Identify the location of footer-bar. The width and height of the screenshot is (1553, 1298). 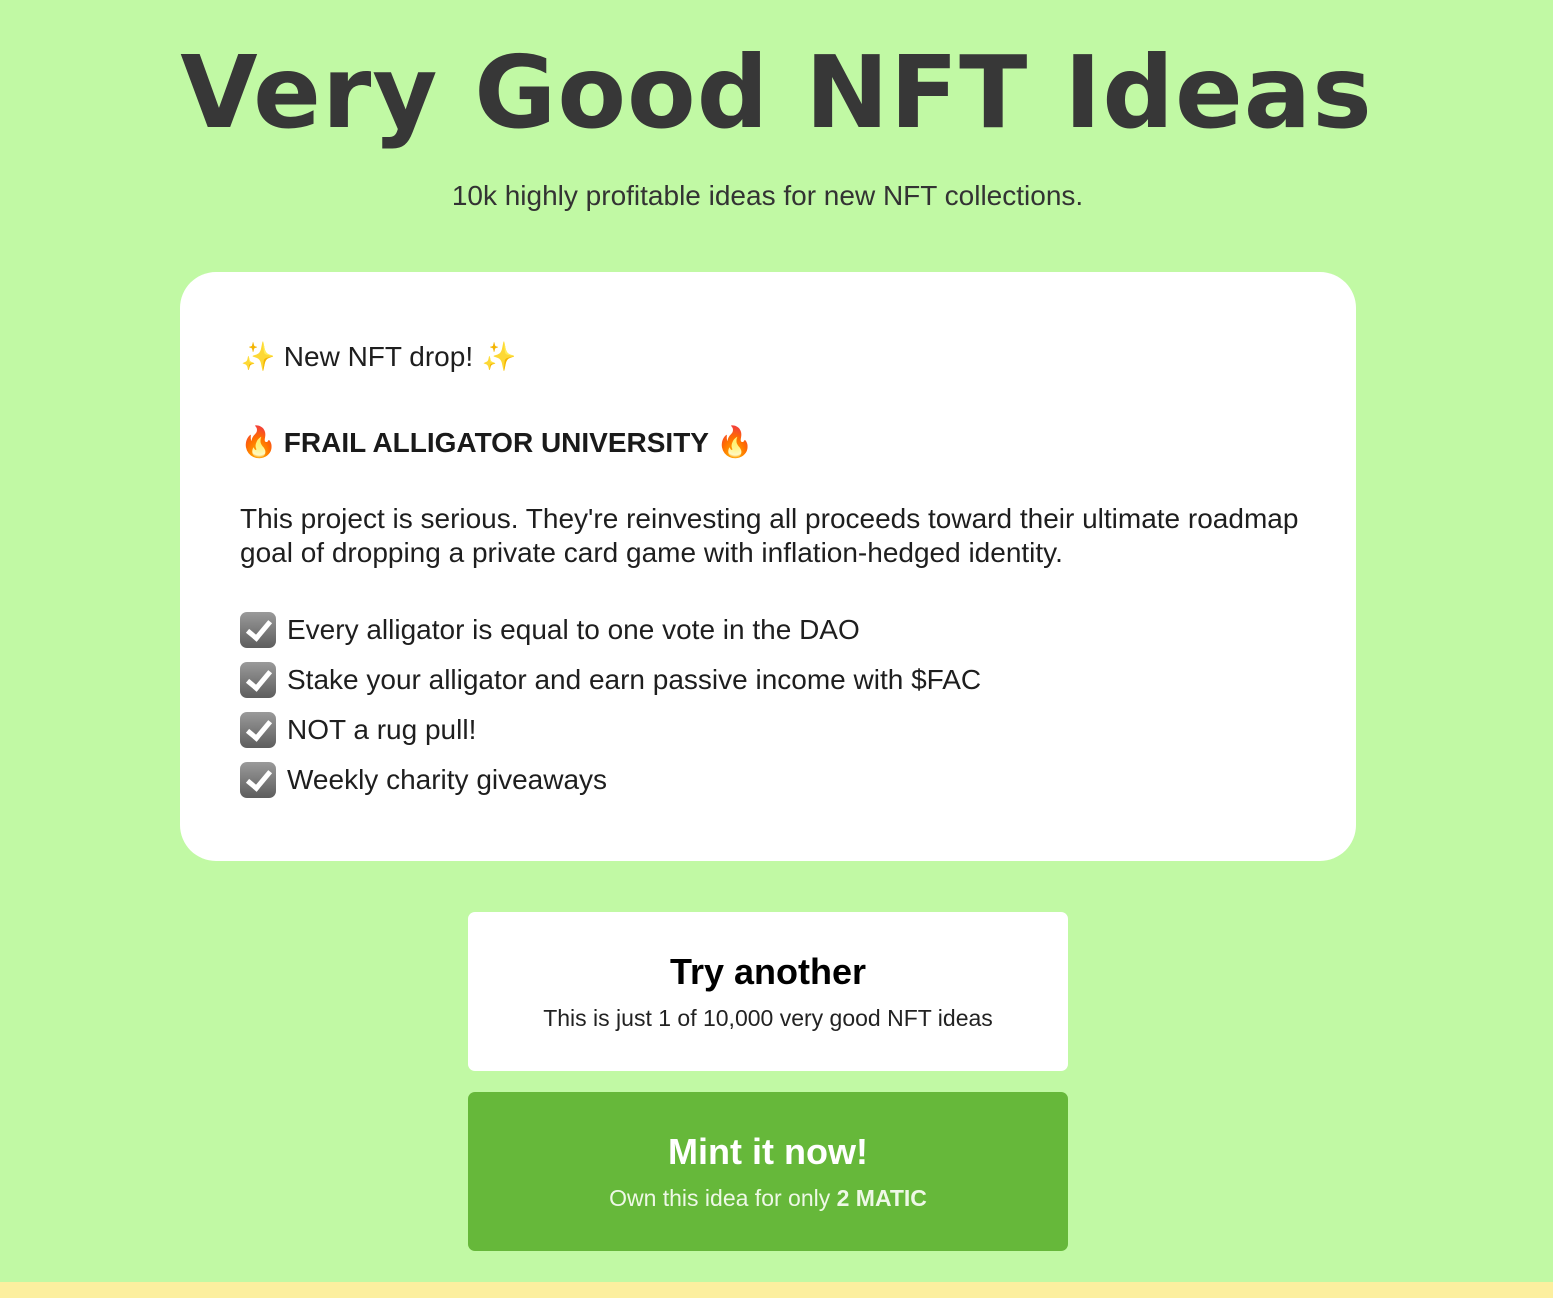
(776, 1290).